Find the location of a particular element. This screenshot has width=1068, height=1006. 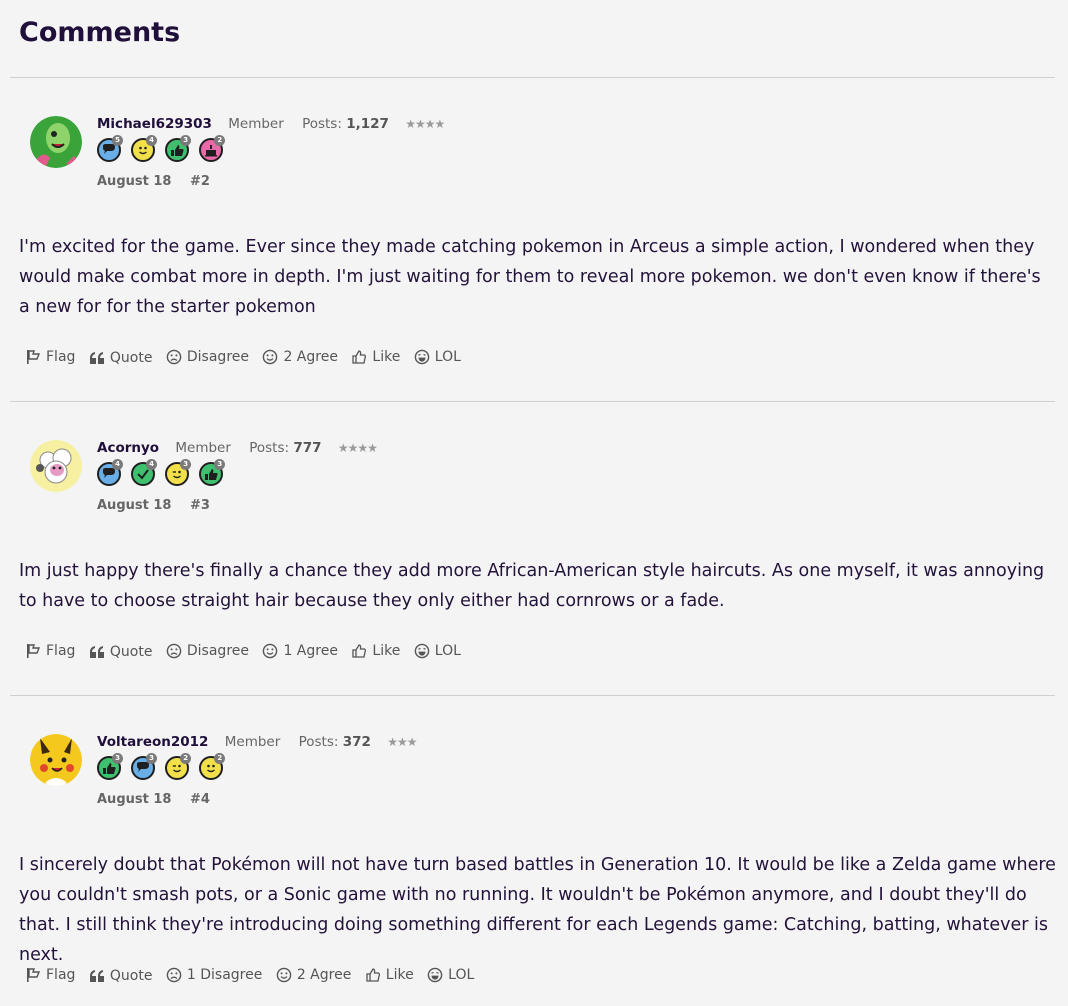

speech-bubble-icon: 3 is located at coordinates (144, 766).